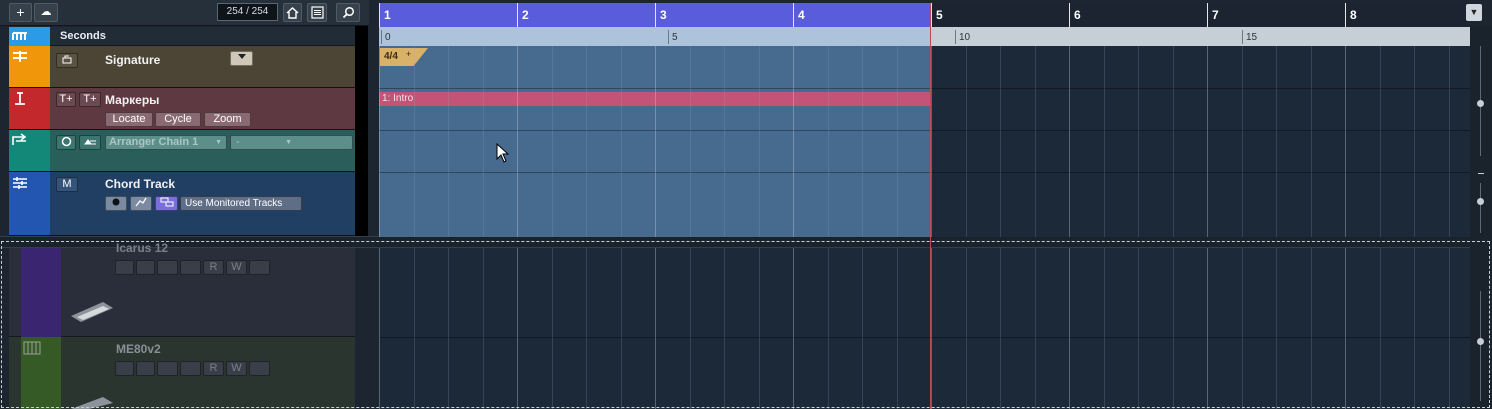 This screenshot has width=1492, height=409. Describe the element at coordinates (154, 142) in the screenshot. I see `arranger-chain-label: Arranger Chain 1` at that location.